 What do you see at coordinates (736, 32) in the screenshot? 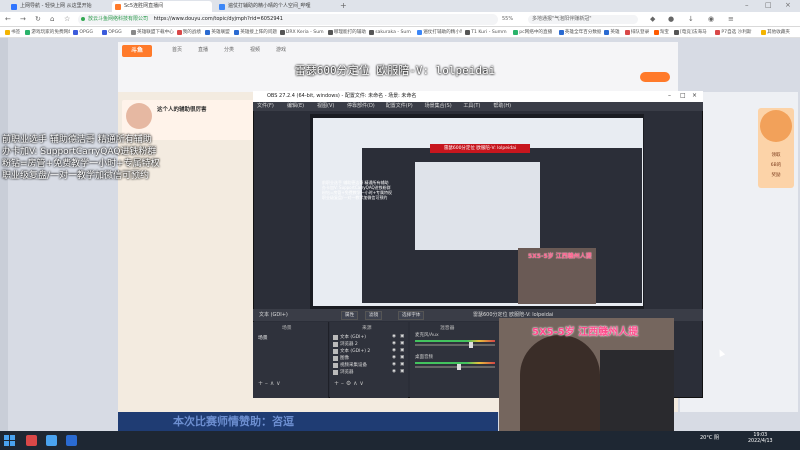
I see `bookmark-item: P7自选 沙利斯` at bounding box center [736, 32].